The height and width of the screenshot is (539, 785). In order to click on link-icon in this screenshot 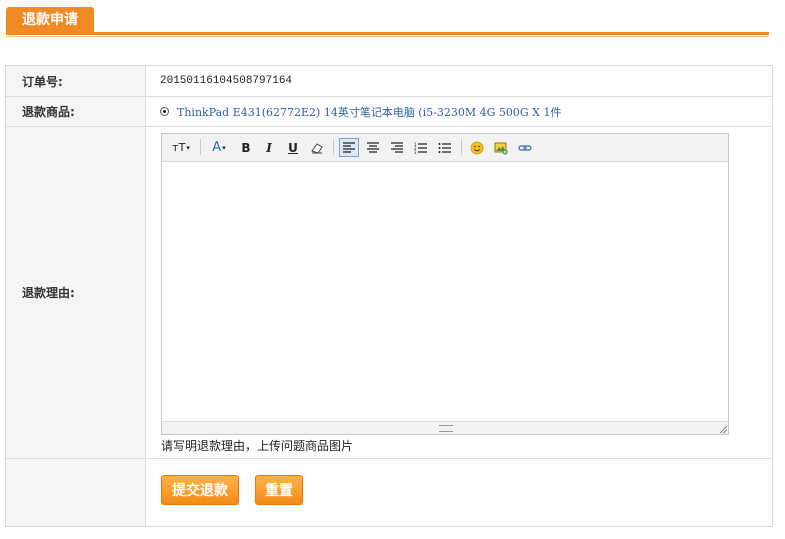, I will do `click(525, 147)`.